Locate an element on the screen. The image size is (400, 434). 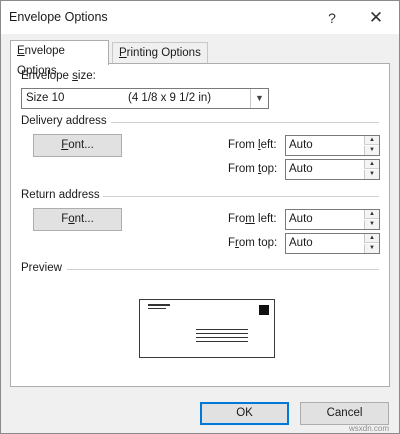
preview-heading: Preview is located at coordinates (41, 268).